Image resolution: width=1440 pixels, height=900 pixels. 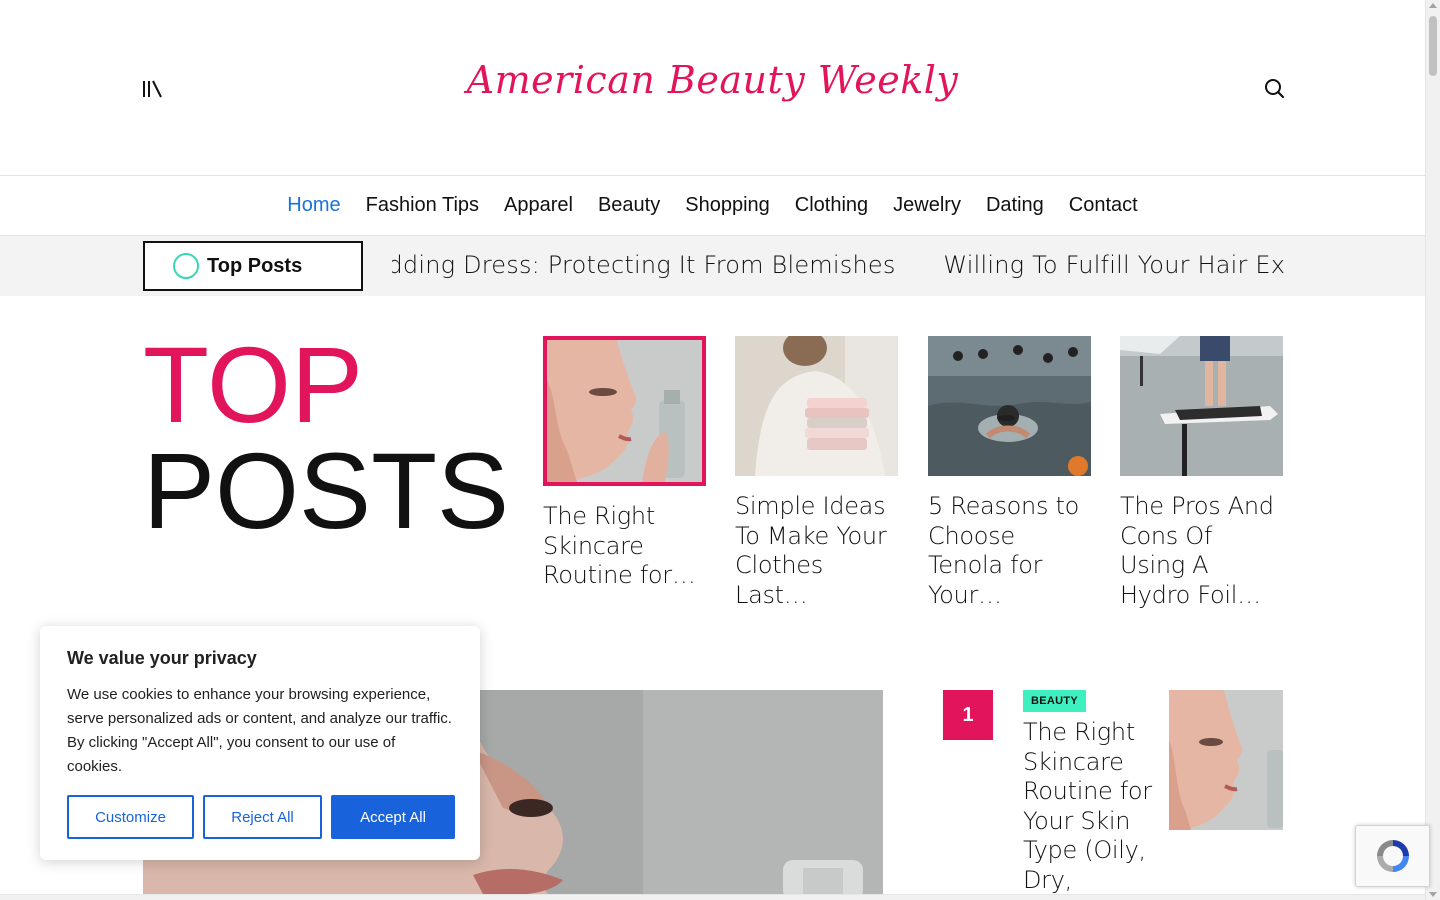 I want to click on vertical-scrollbar, so click(x=1432, y=450).